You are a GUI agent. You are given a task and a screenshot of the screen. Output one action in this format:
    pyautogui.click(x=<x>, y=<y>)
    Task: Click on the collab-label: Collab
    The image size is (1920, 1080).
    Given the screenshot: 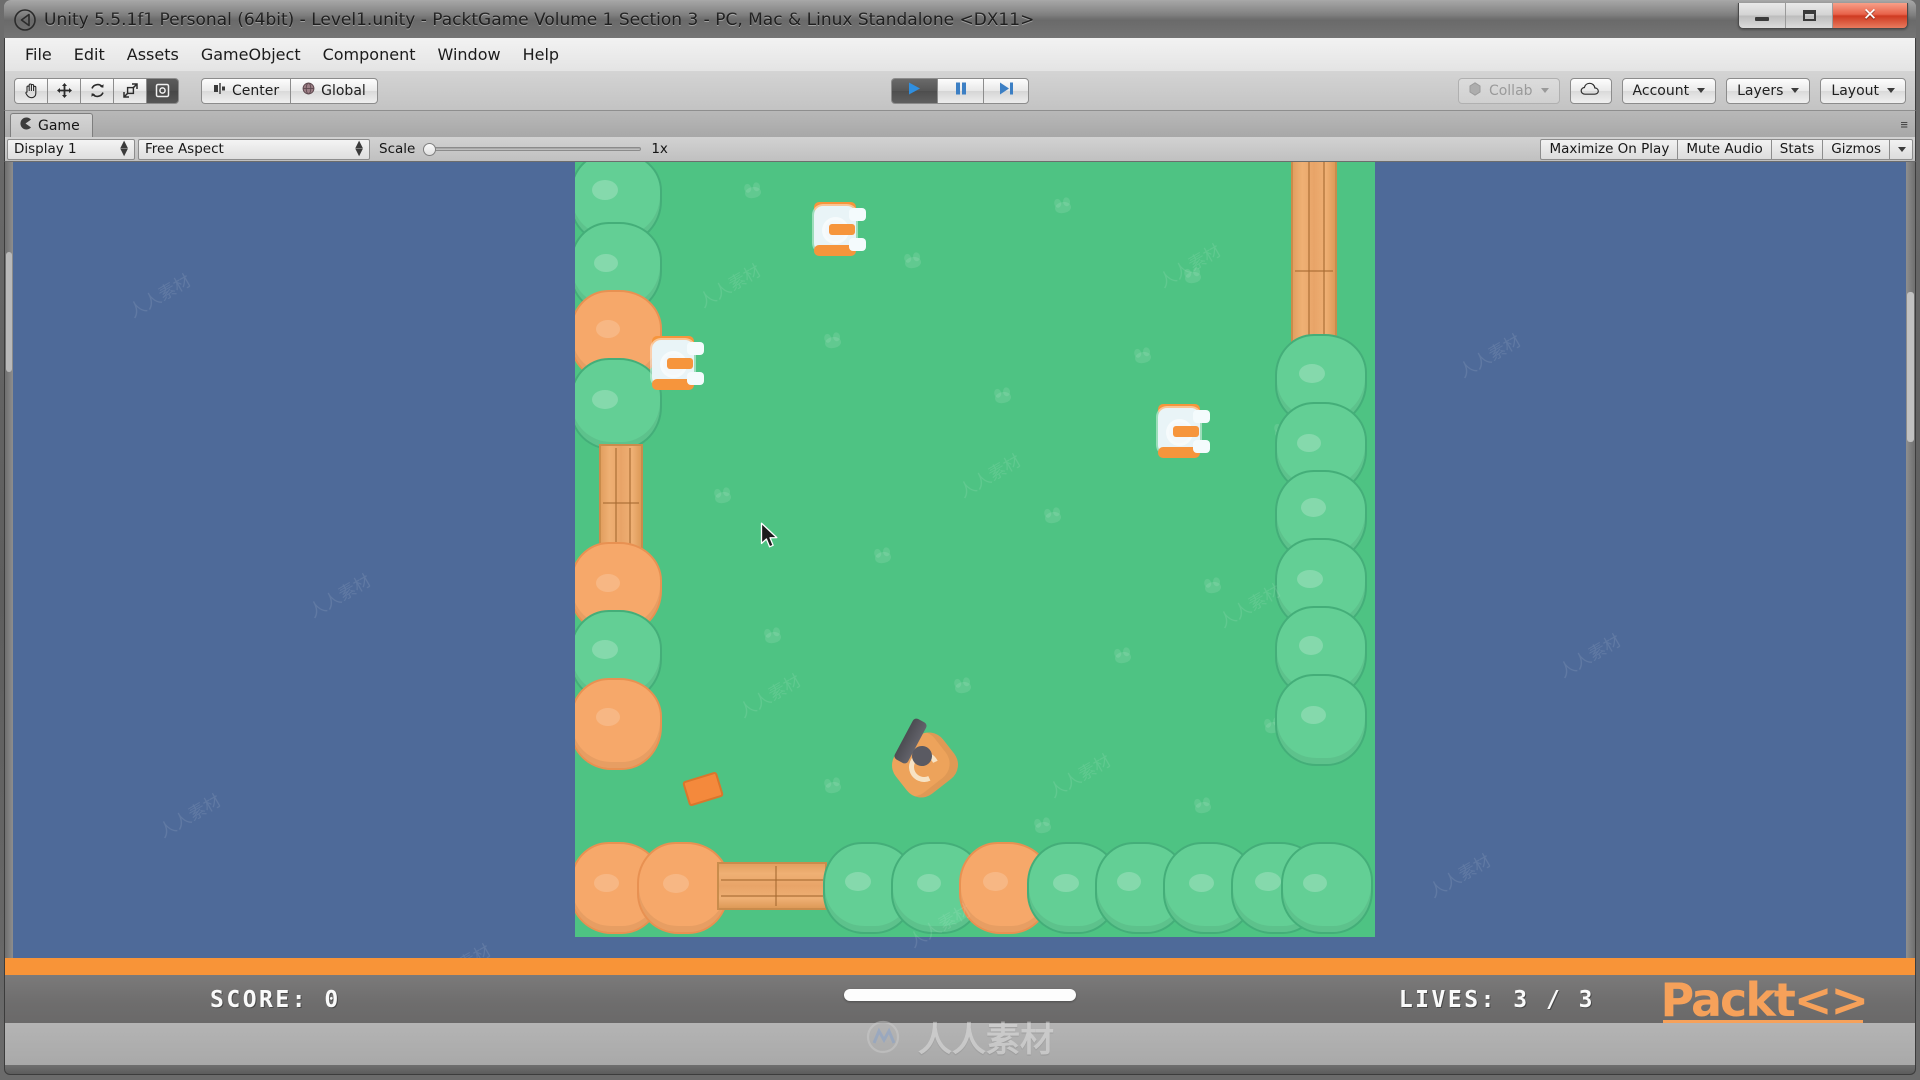 What is the action you would take?
    pyautogui.click(x=1510, y=90)
    